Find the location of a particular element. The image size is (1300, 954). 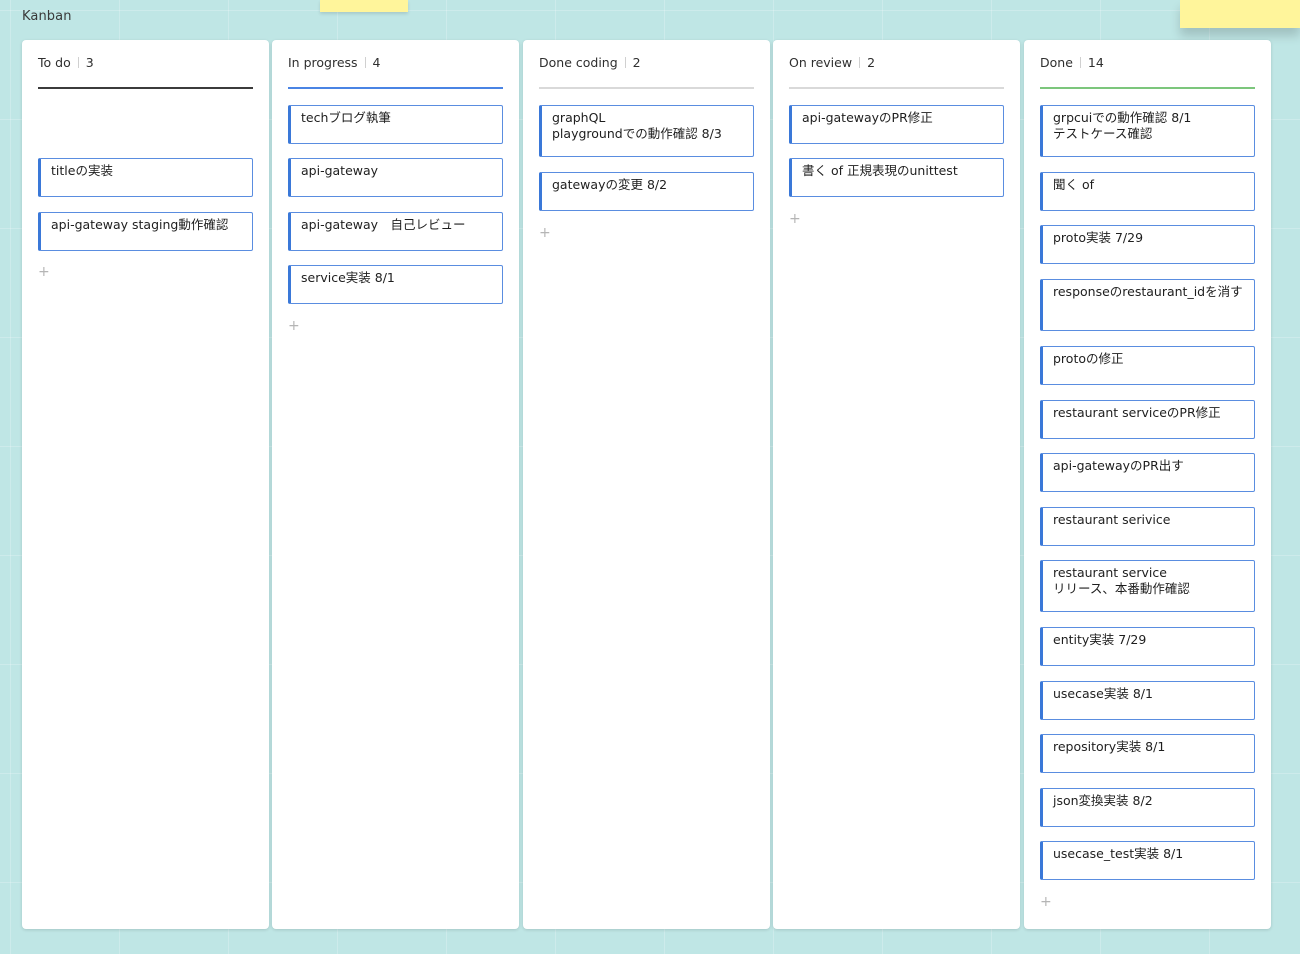

card-text: api-gateway 自己レビュー is located at coordinates (383, 224).